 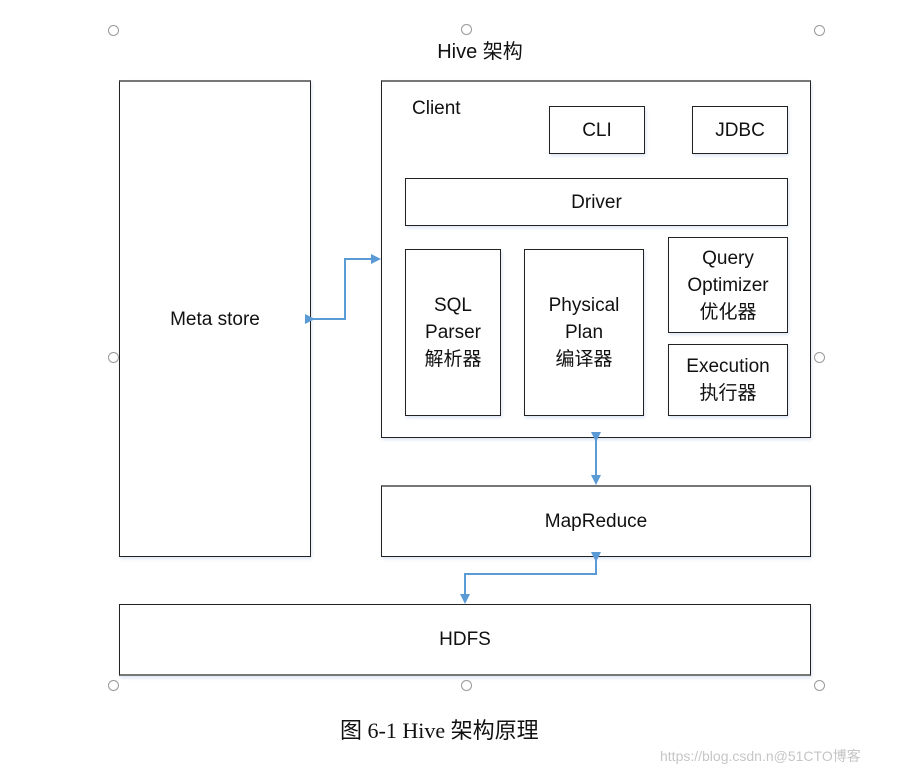 What do you see at coordinates (728, 393) in the screenshot?
I see `execution-label-2: 执行器` at bounding box center [728, 393].